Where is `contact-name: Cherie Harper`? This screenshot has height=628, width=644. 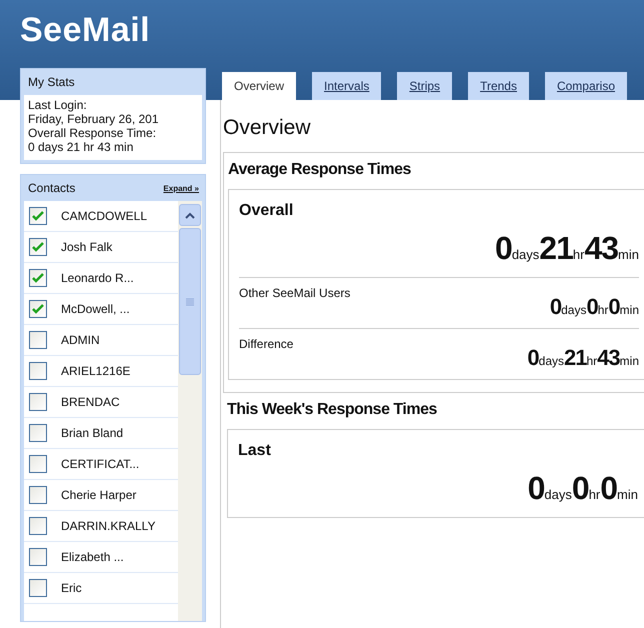
contact-name: Cherie Harper is located at coordinates (98, 495).